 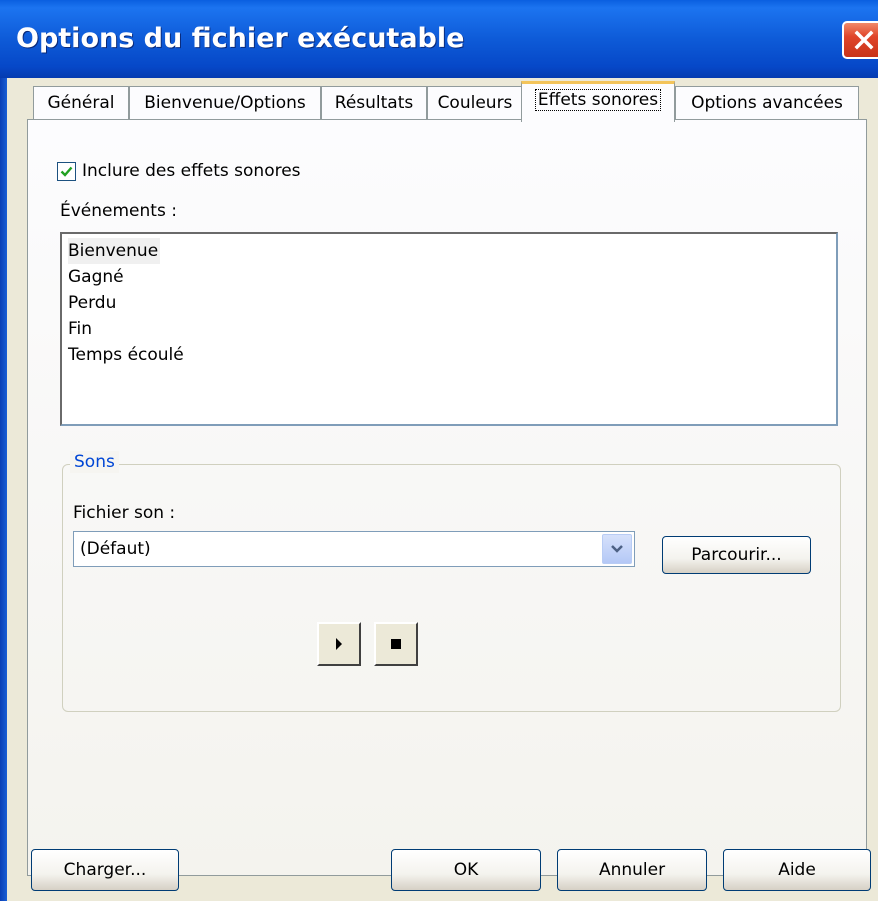 What do you see at coordinates (191, 171) in the screenshot?
I see `checkbox-label: Inclure des effets sonores` at bounding box center [191, 171].